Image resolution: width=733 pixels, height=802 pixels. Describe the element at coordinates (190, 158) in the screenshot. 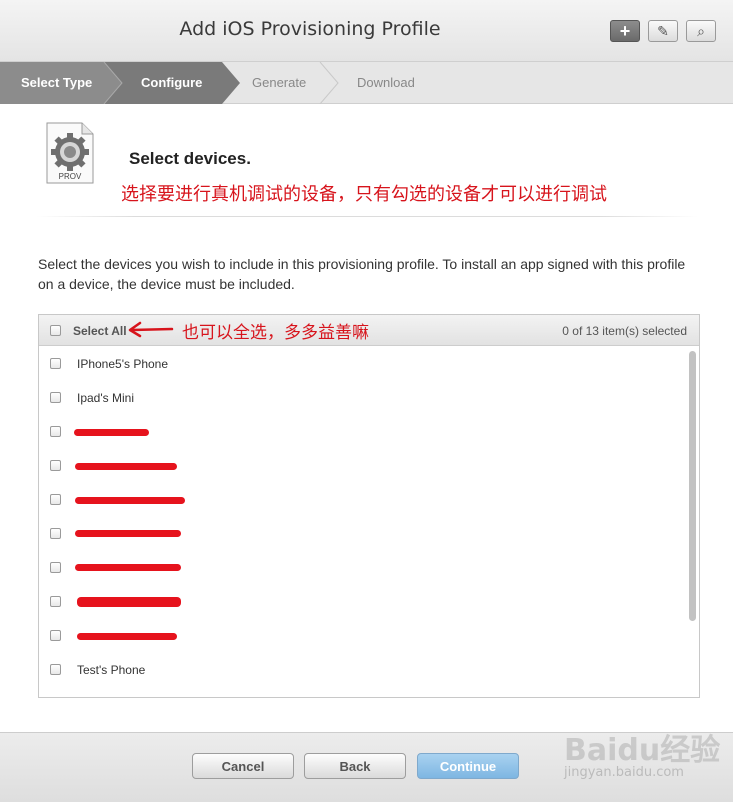

I see `page-title: Select devices.` at that location.